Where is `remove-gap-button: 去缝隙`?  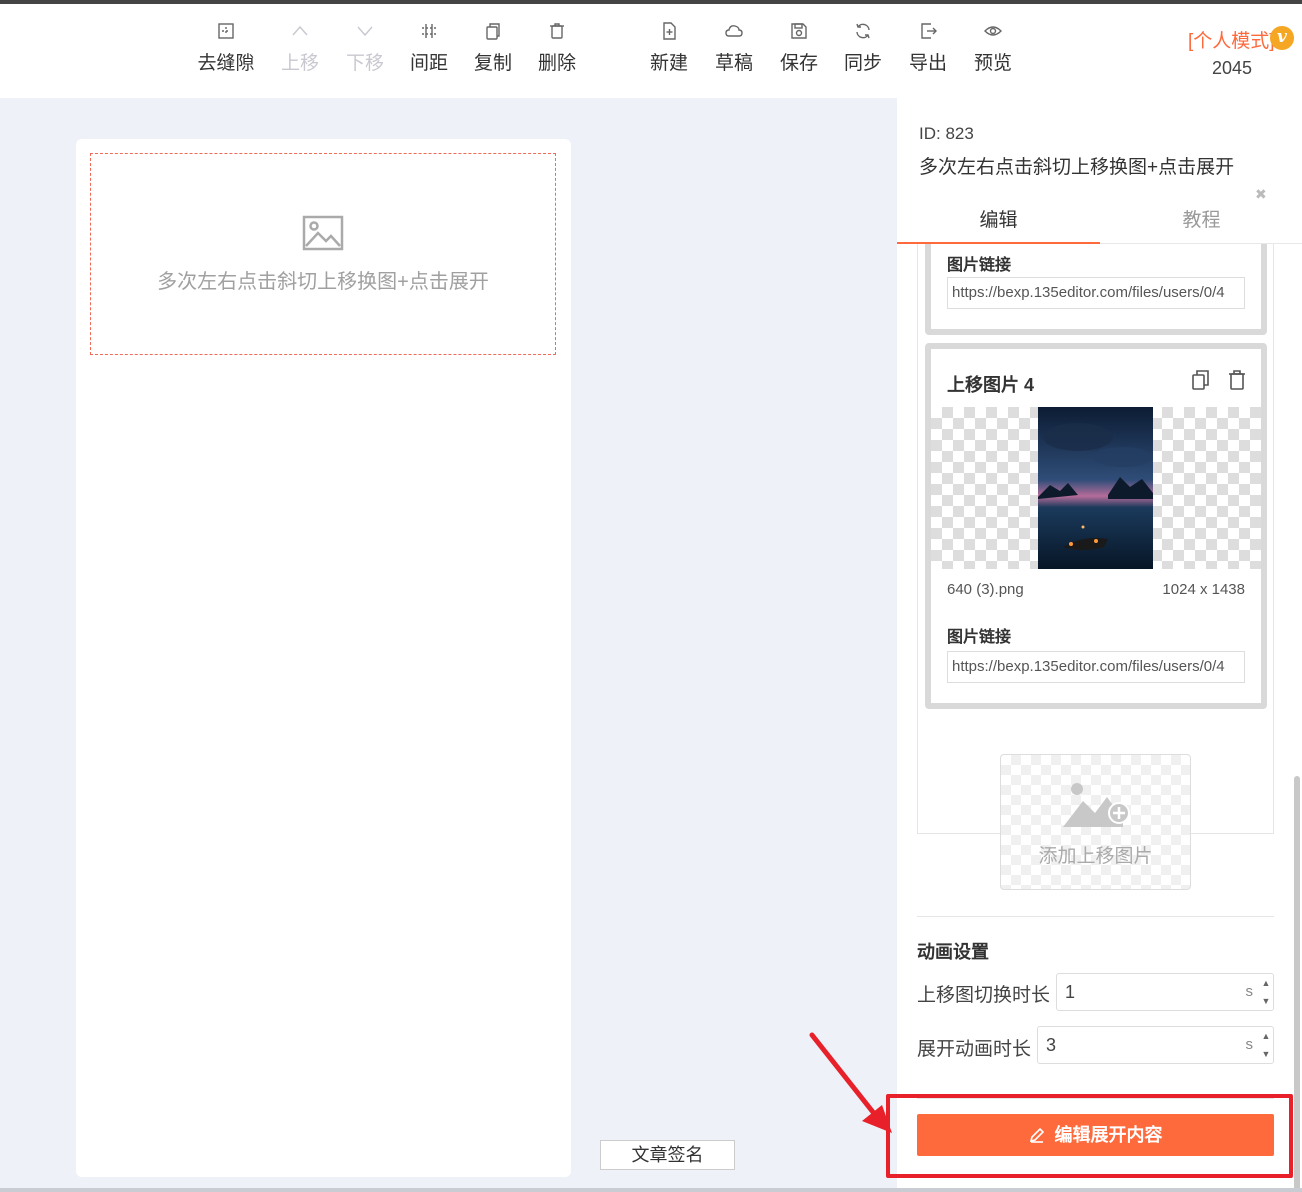
remove-gap-button: 去缝隙 is located at coordinates (226, 48).